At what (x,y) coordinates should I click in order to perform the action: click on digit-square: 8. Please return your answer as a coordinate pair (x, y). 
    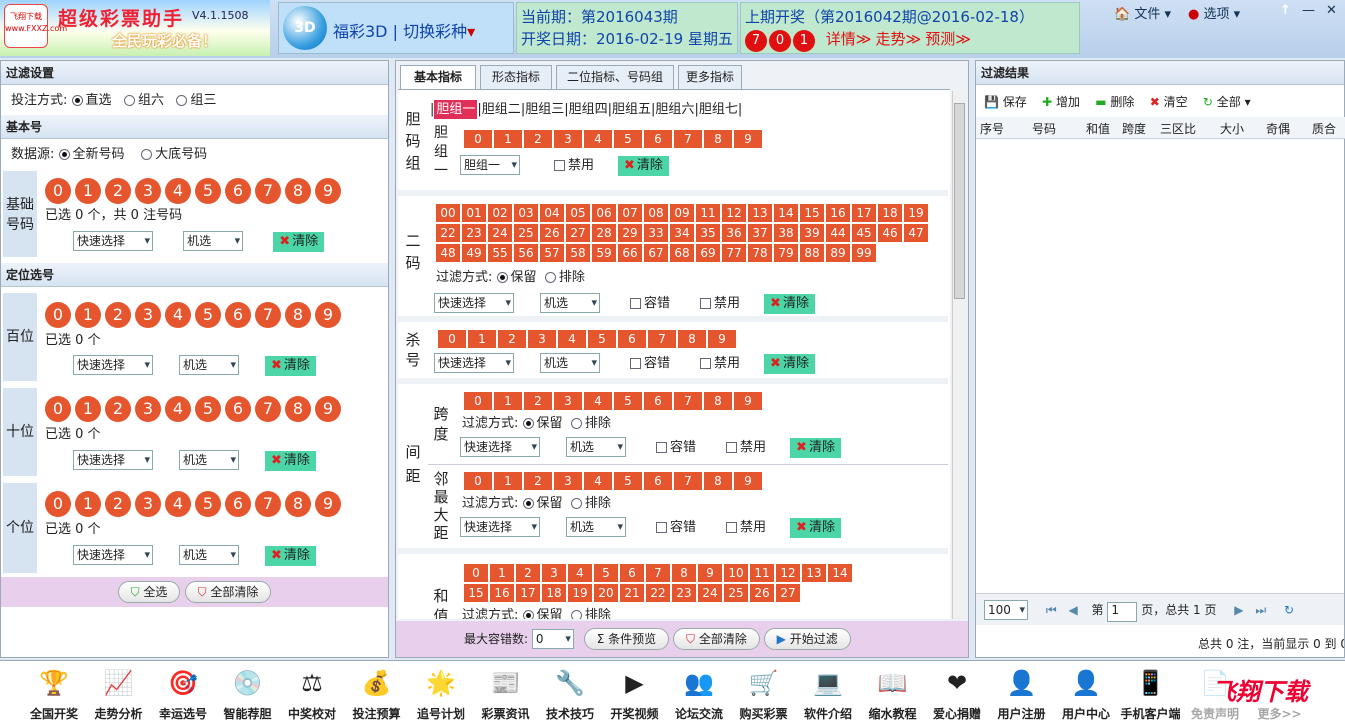
    Looking at the image, I should click on (718, 401).